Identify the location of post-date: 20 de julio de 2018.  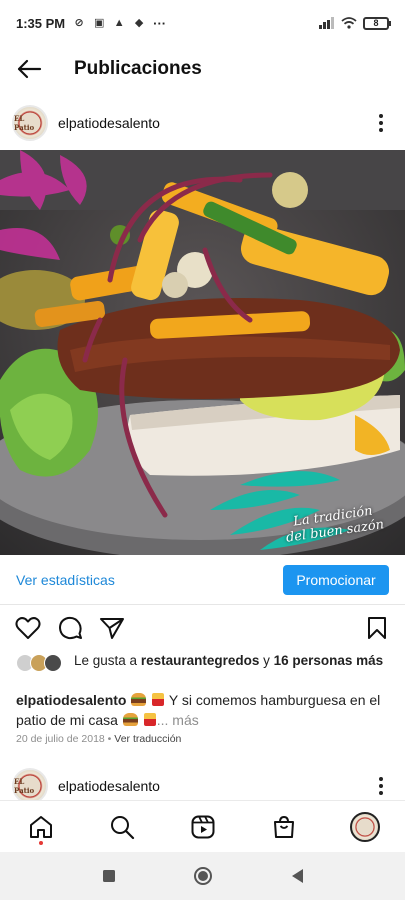
(60, 739).